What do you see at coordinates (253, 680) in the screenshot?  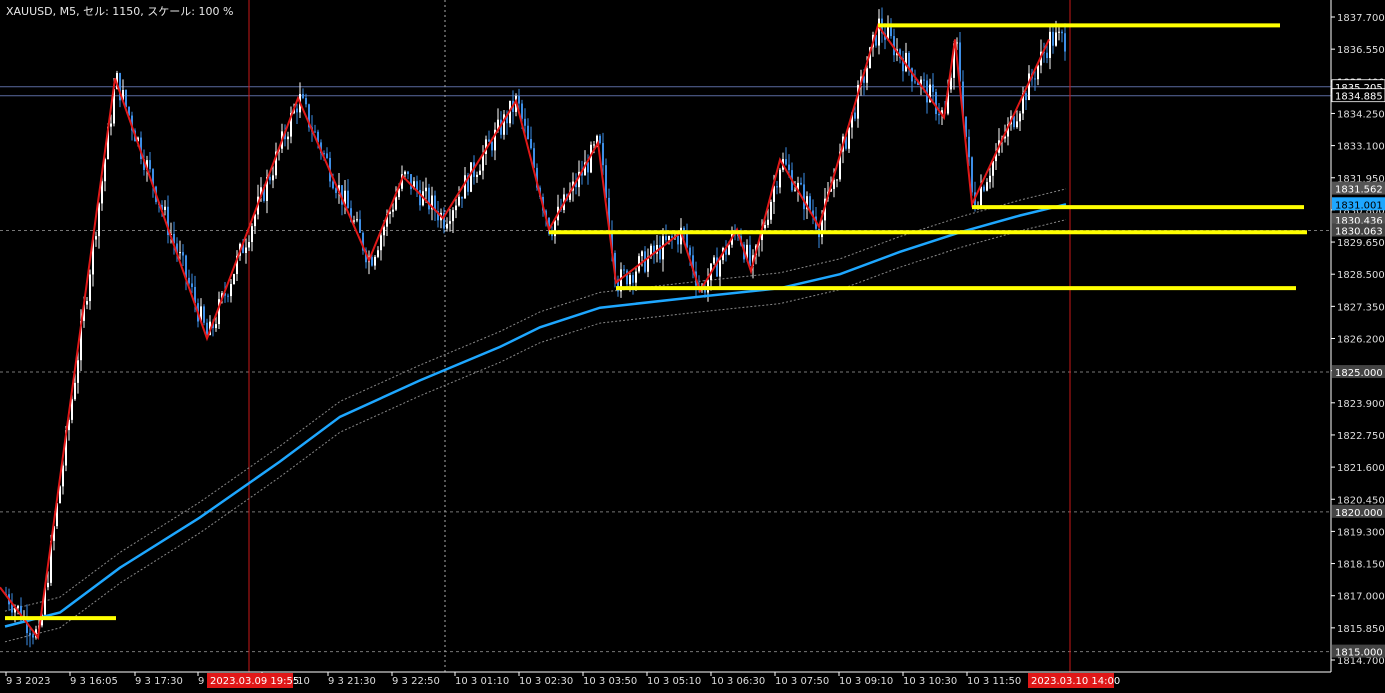 I see `time-label-separator: 2023.03.09 19:55` at bounding box center [253, 680].